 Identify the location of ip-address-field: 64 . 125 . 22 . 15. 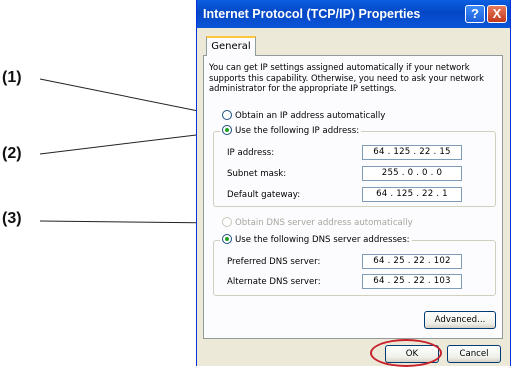
(412, 152).